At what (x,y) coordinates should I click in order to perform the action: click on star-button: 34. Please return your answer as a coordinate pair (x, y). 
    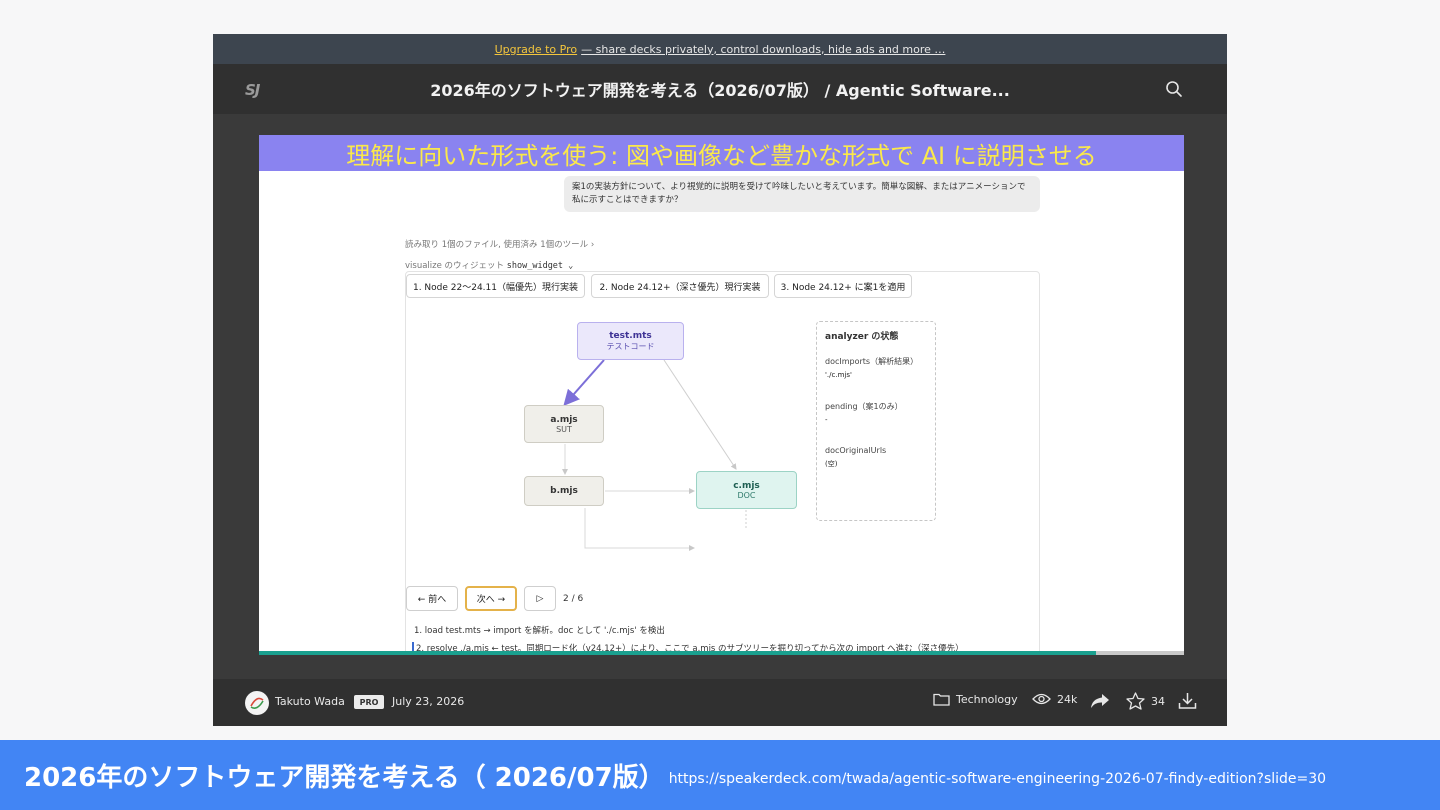
    Looking at the image, I should click on (1145, 701).